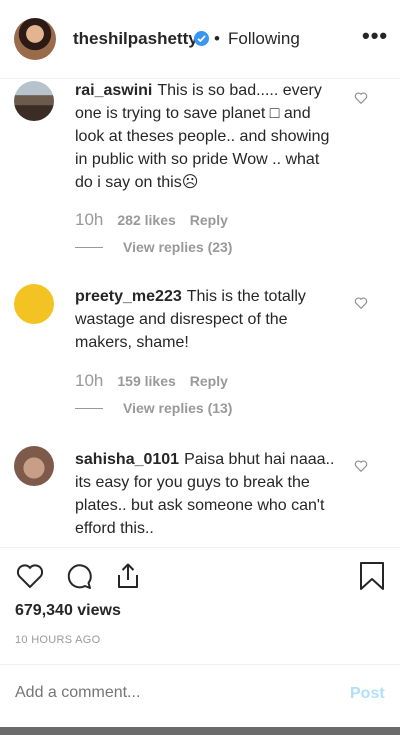 The width and height of the screenshot is (400, 735). Describe the element at coordinates (128, 576) in the screenshot. I see `share-icon` at that location.